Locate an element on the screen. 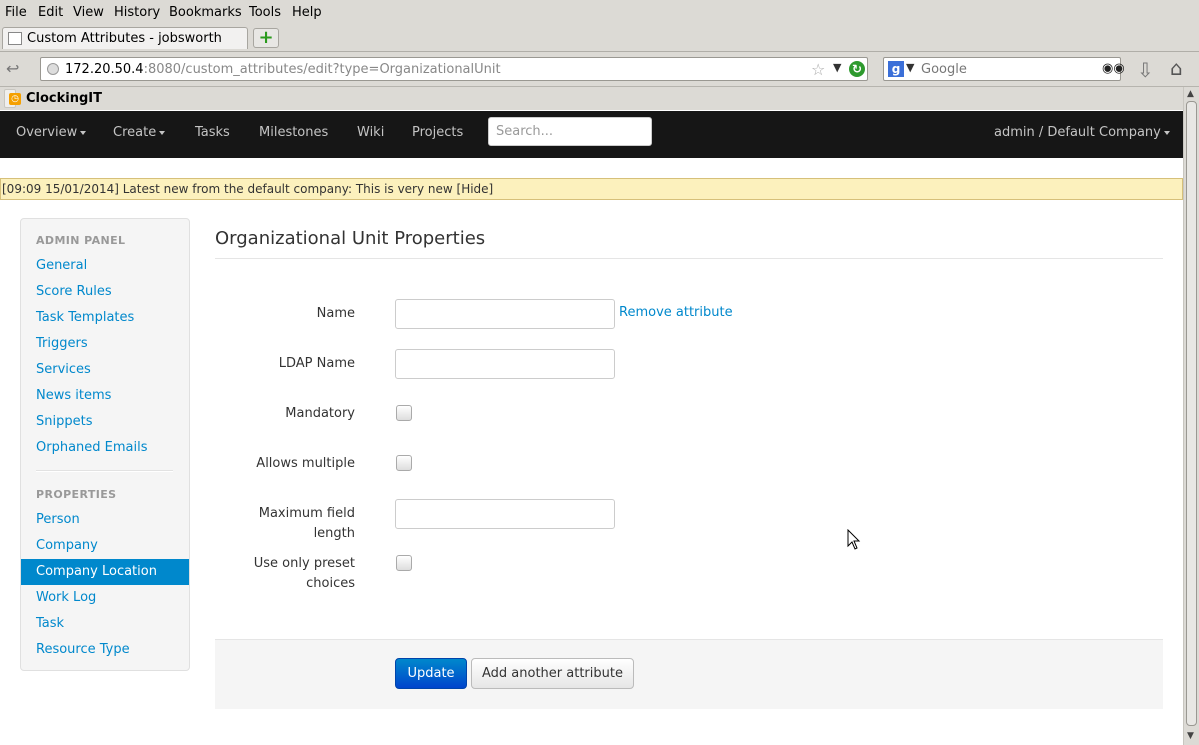 Image resolution: width=1199 pixels, height=745 pixels. page-favicon-icon is located at coordinates (15, 38).